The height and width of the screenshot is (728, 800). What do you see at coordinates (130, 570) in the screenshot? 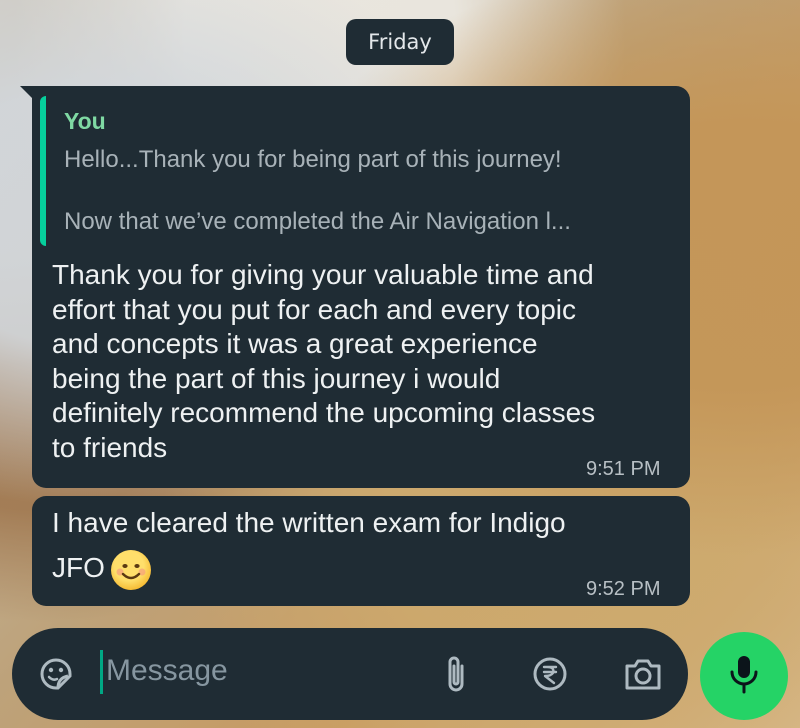
I see `smiling-face-emoji` at bounding box center [130, 570].